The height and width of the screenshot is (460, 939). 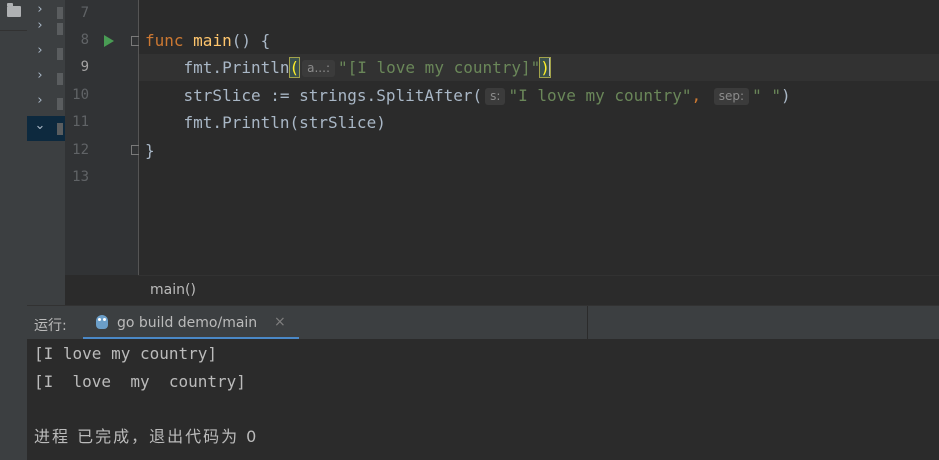 What do you see at coordinates (102, 137) in the screenshot?
I see `line-gutter: 7 8 9 10 11 12 13` at bounding box center [102, 137].